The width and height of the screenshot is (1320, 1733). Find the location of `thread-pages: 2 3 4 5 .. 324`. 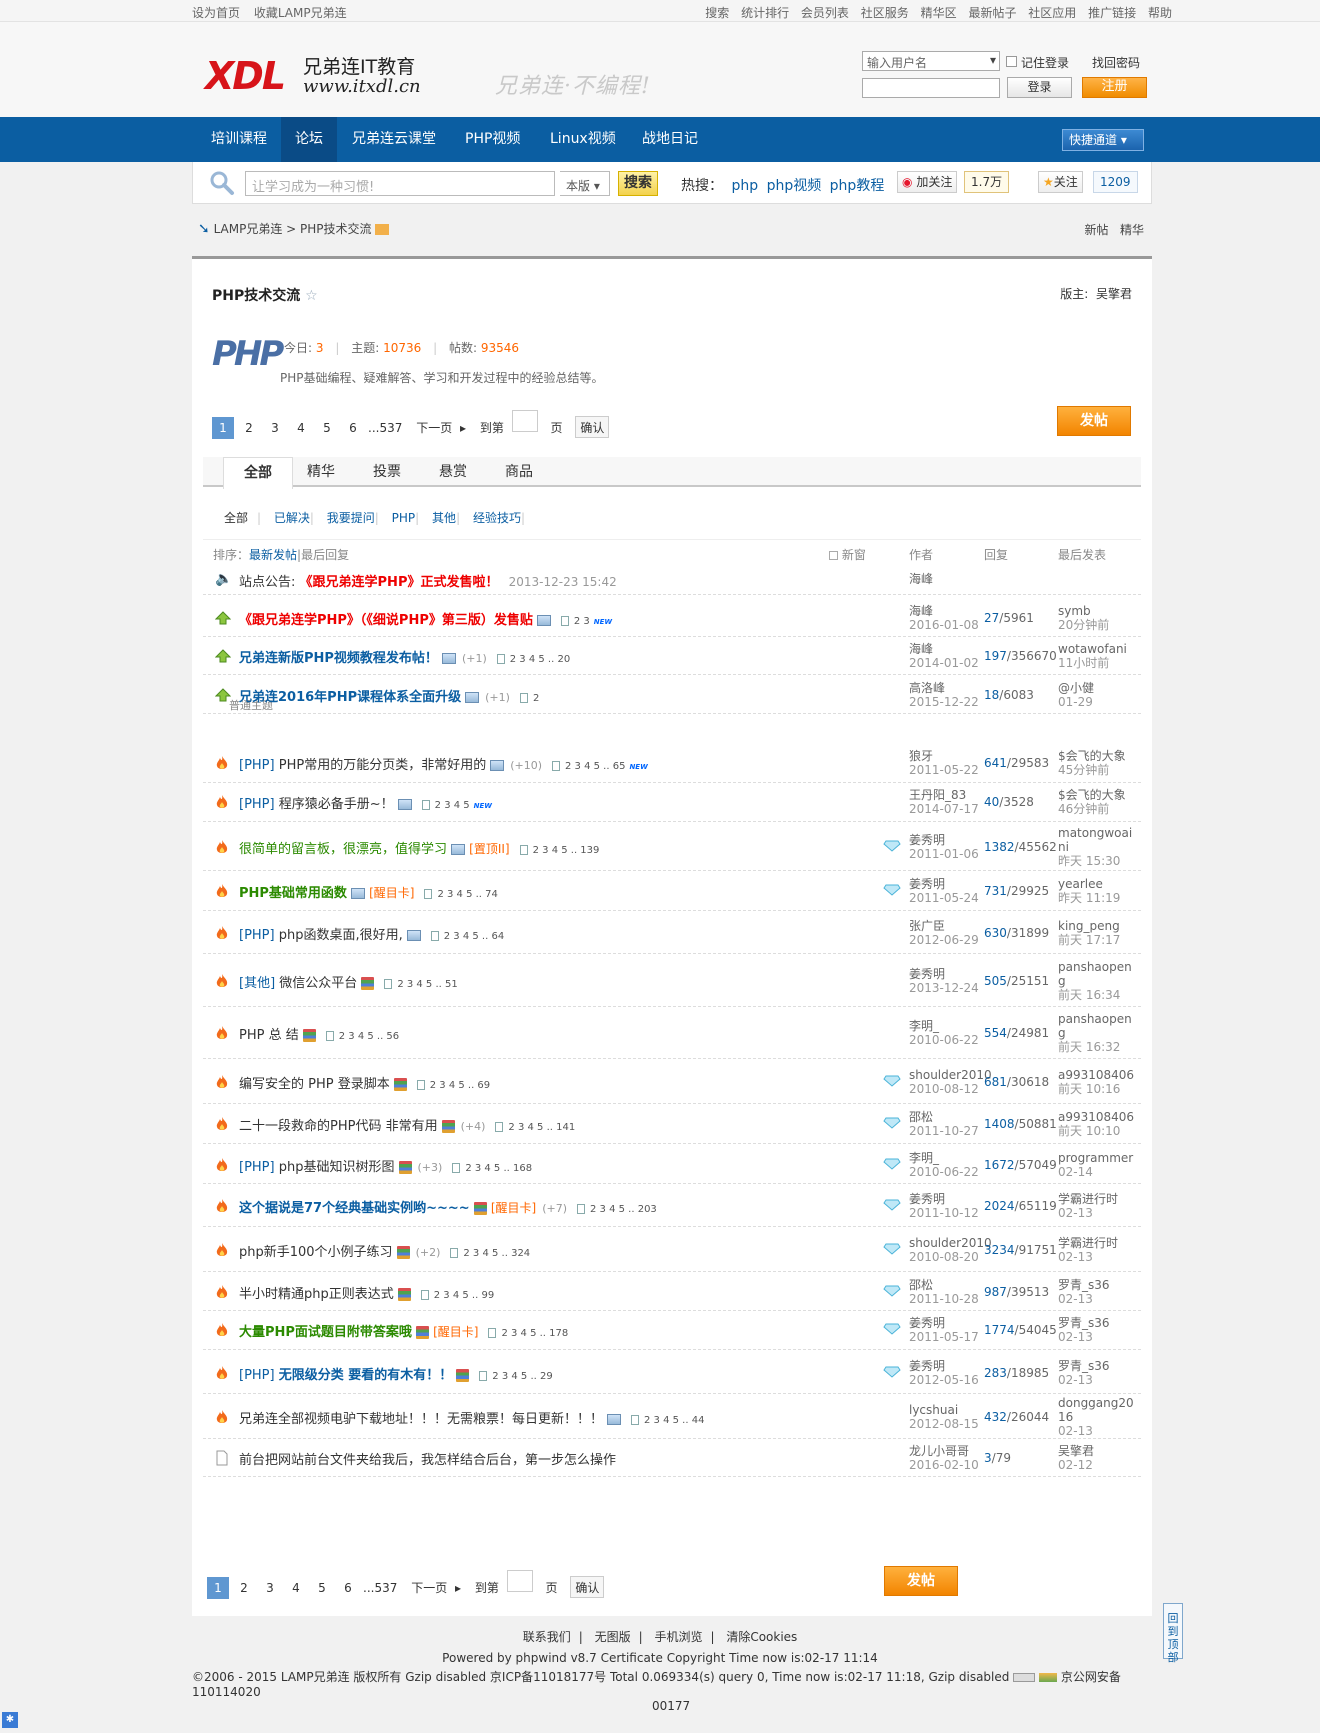

thread-pages: 2 3 4 5 .. 324 is located at coordinates (496, 1253).